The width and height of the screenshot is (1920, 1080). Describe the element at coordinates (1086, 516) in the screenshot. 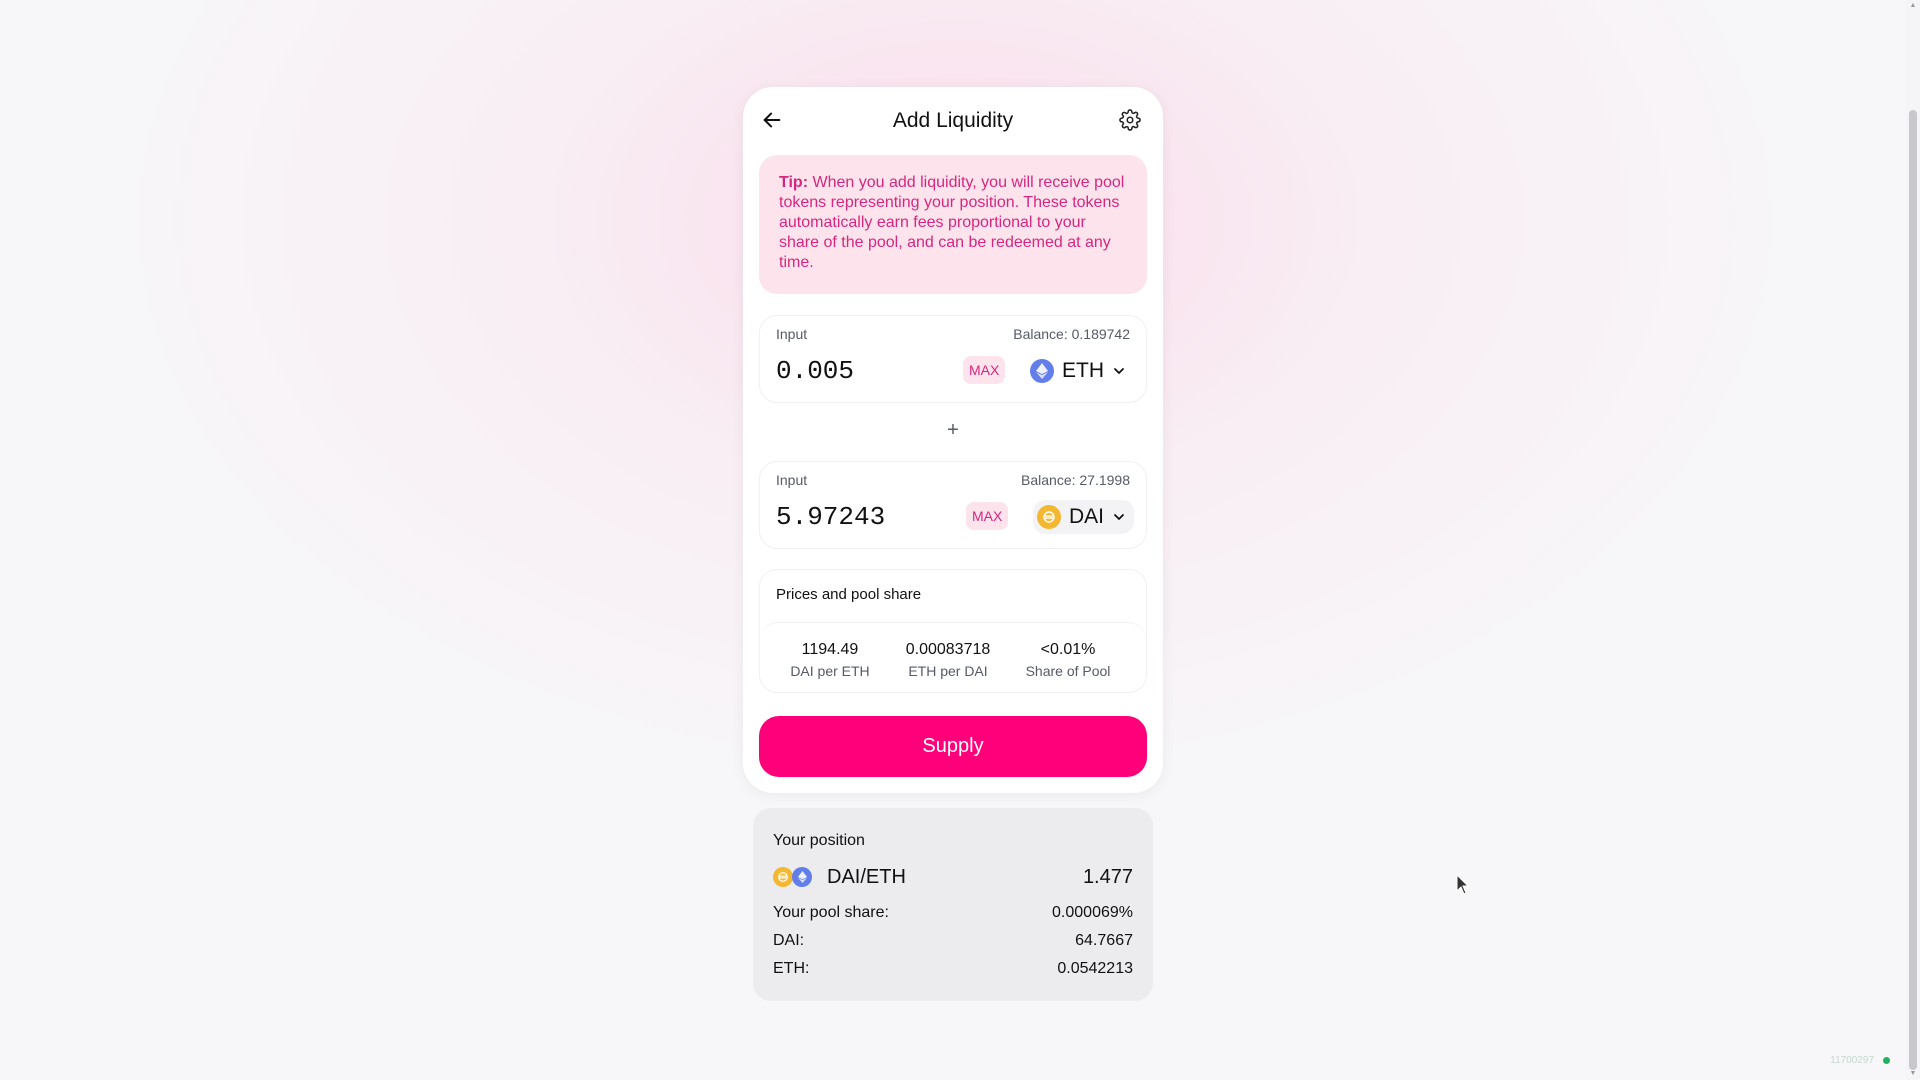

I see `token-symbol: DAI` at that location.